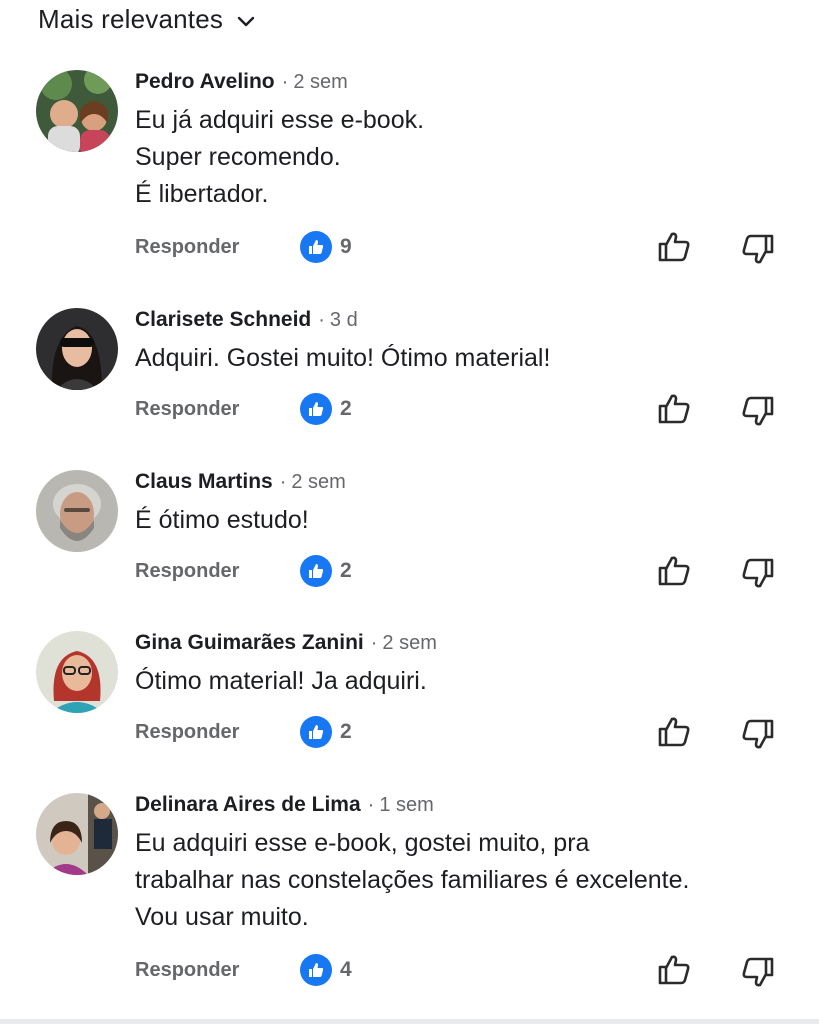 The width and height of the screenshot is (819, 1024). Describe the element at coordinates (344, 320) in the screenshot. I see `comment-time: 3 d` at that location.